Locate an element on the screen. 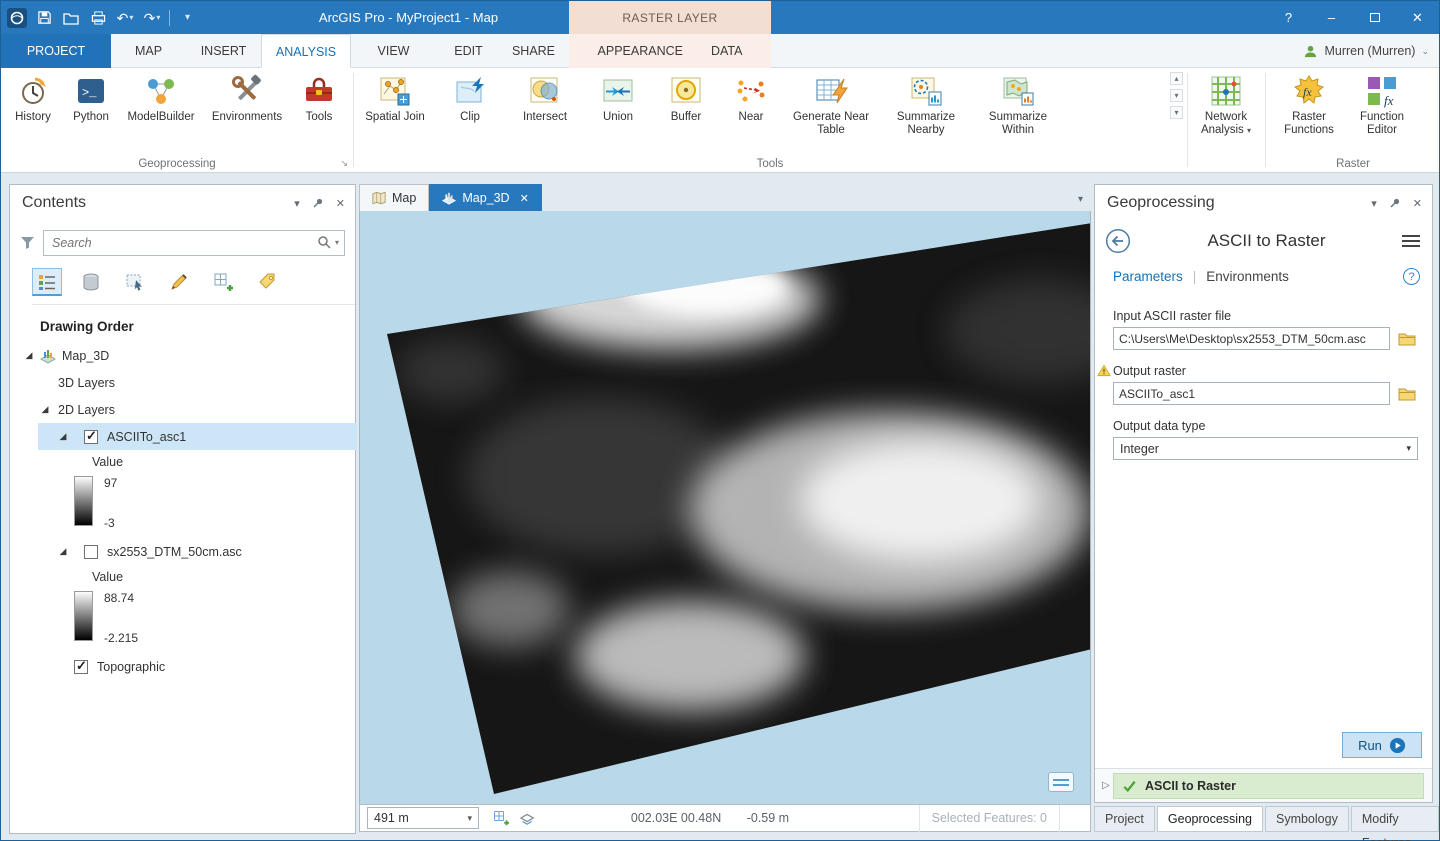 The image size is (1440, 841). network-analysis-button: Network Analysis ▾ is located at coordinates (1226, 104).